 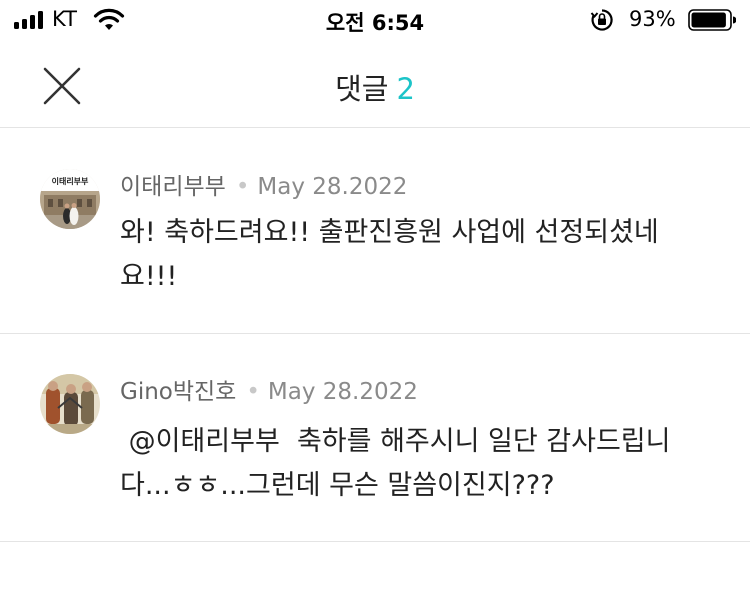 I want to click on status-bar: KT 오전 6:54 93%, so click(x=375, y=20).